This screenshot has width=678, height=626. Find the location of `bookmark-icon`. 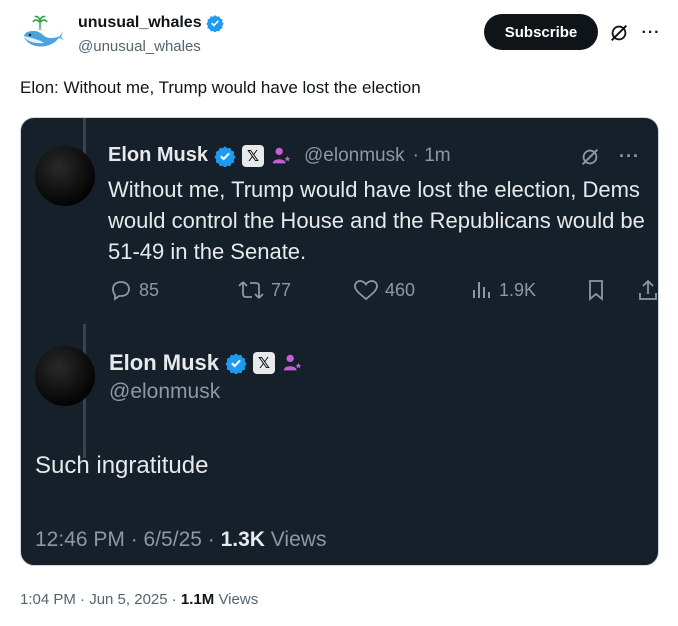

bookmark-icon is located at coordinates (596, 290).